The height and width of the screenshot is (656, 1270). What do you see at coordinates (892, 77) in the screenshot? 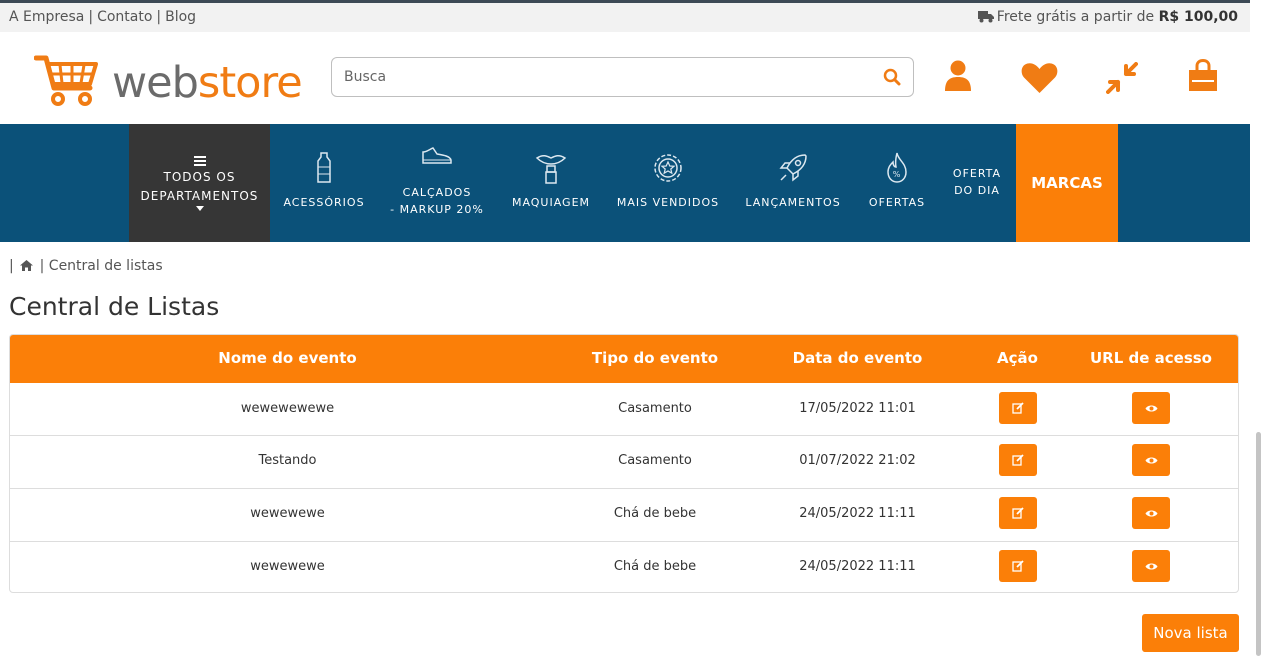
I see `search-icon` at bounding box center [892, 77].